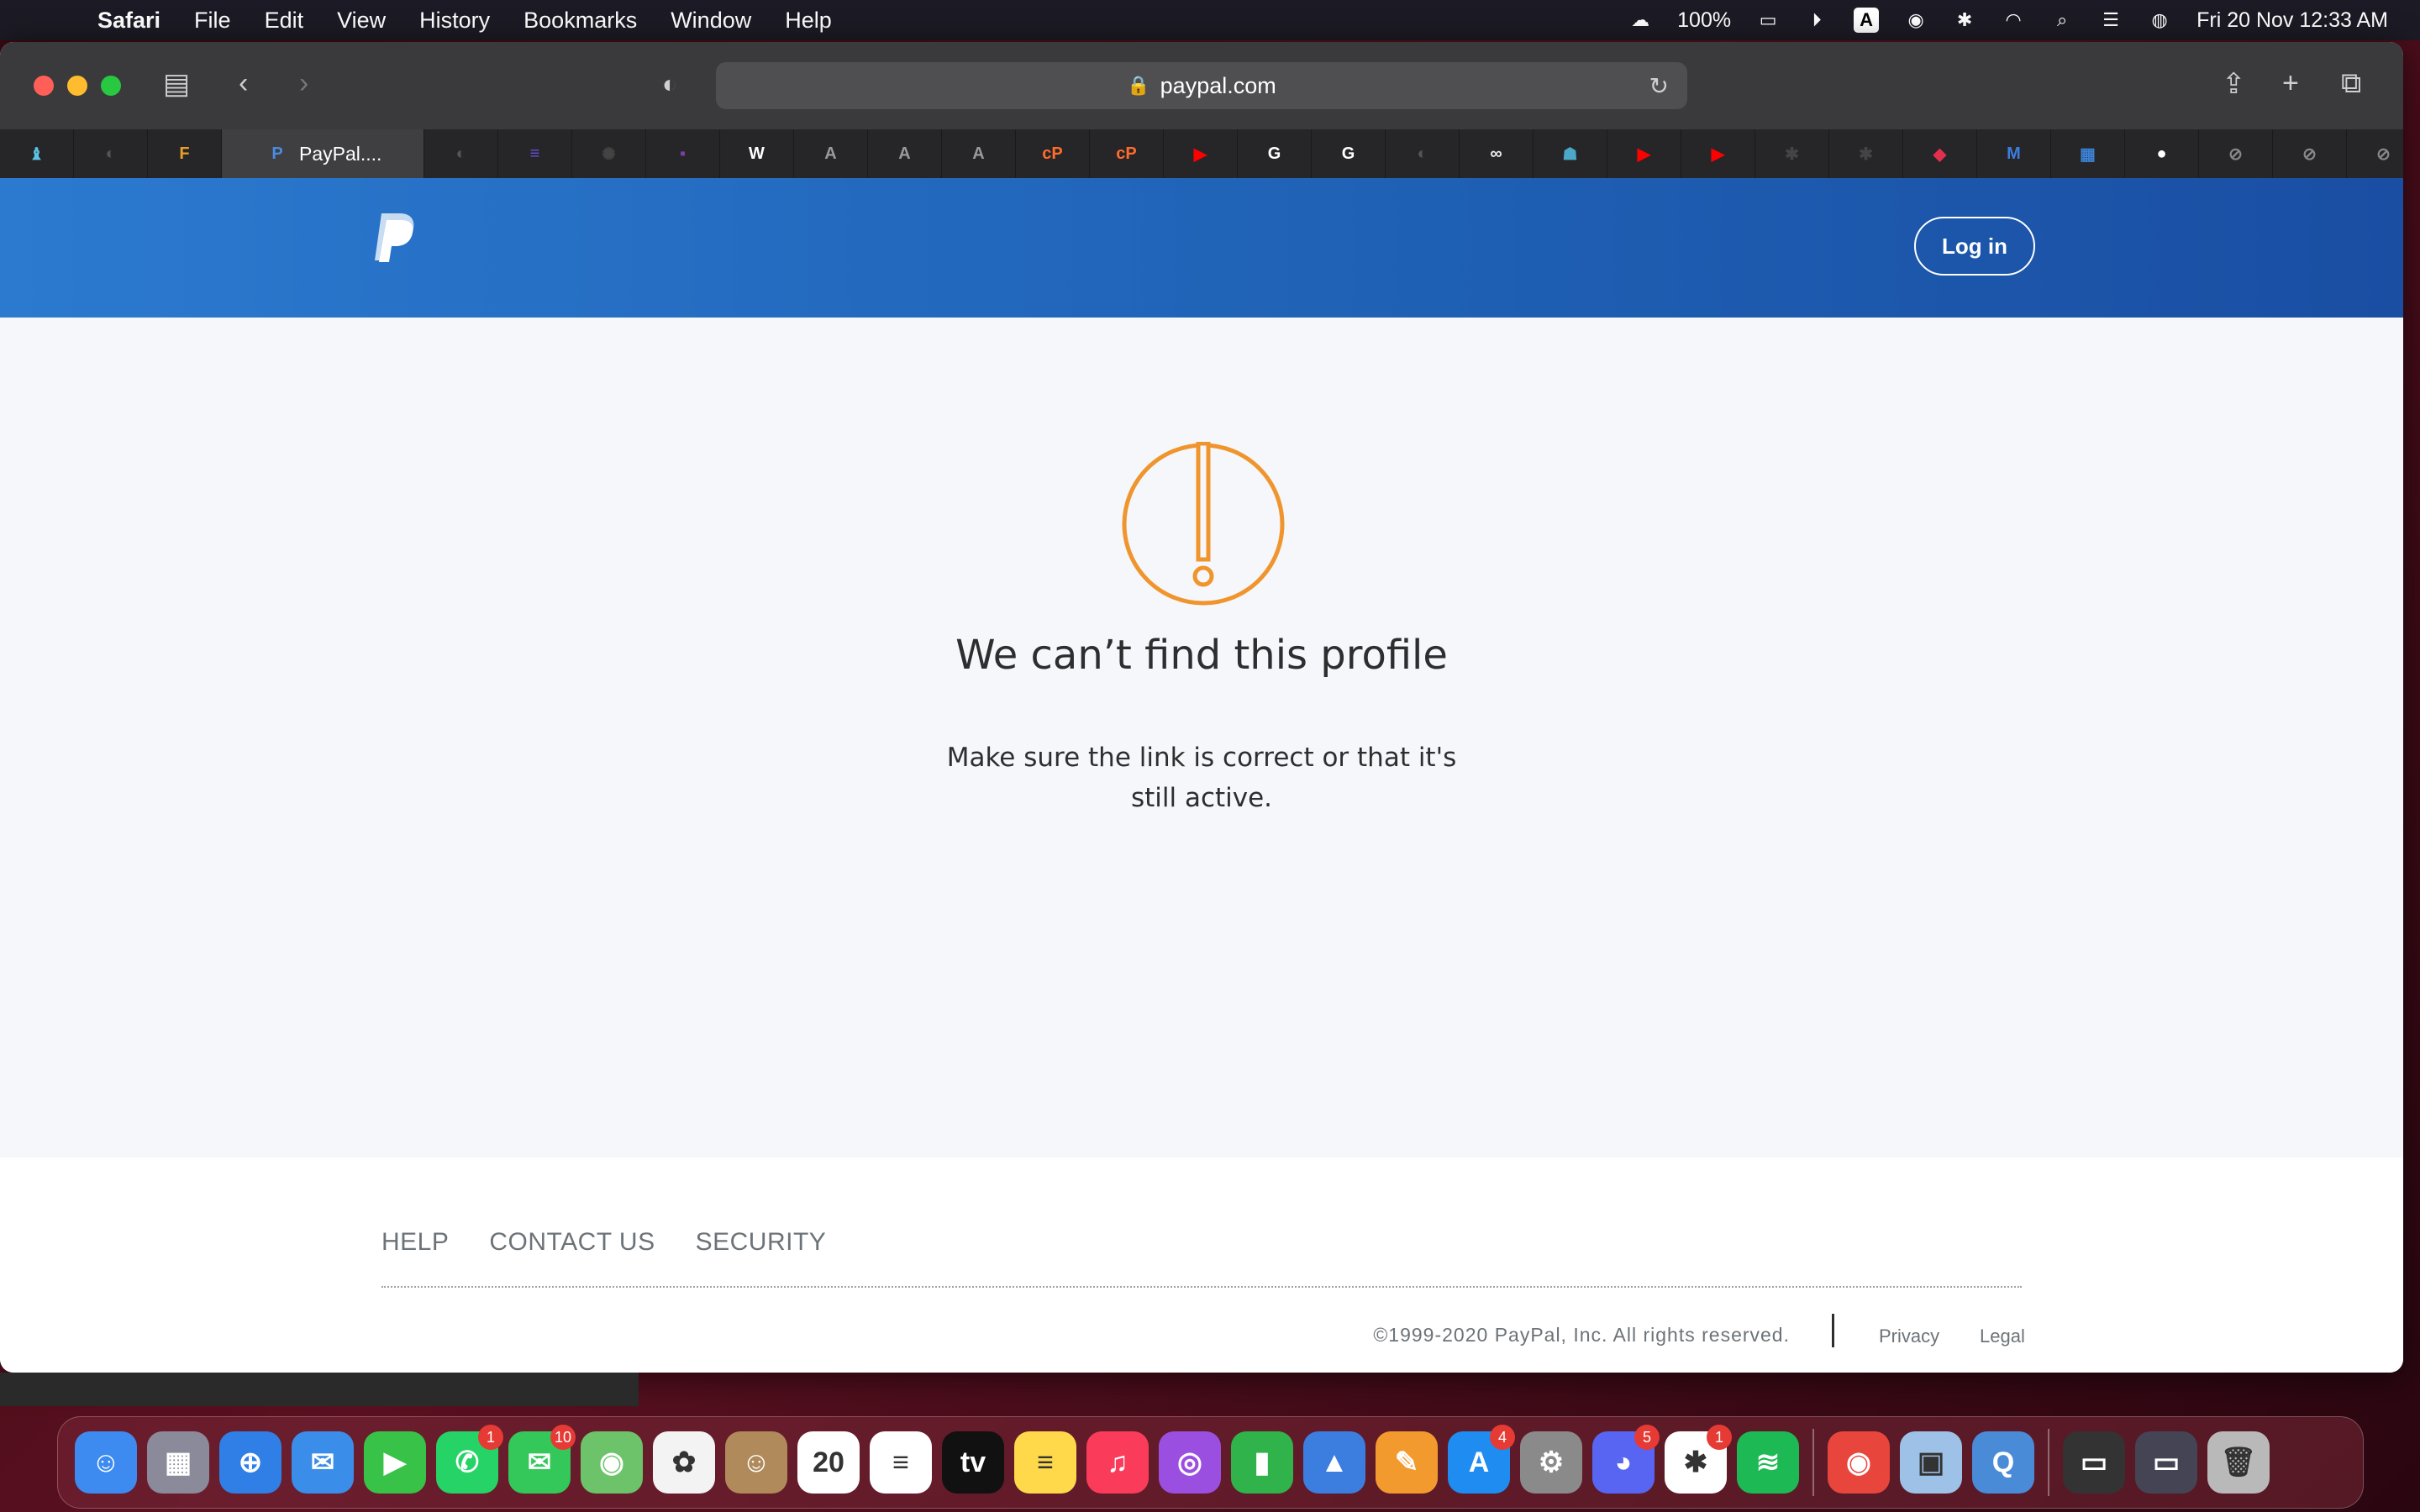  I want to click on preview-icon: ▣, so click(1931, 1462).